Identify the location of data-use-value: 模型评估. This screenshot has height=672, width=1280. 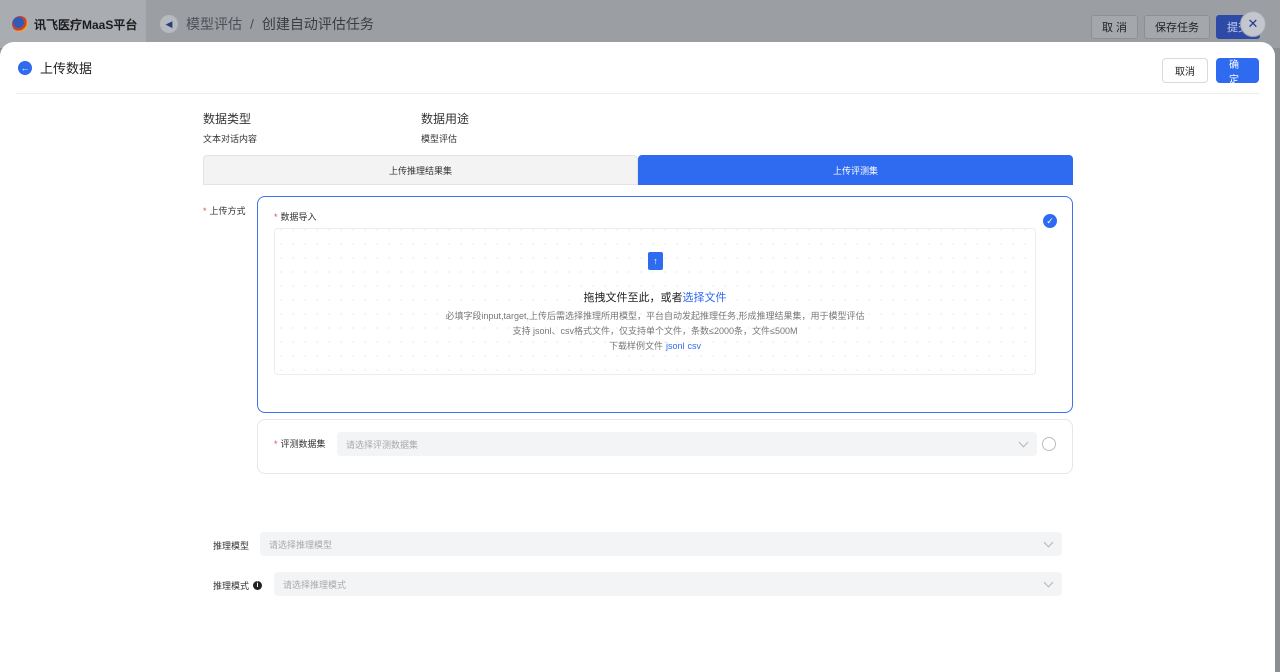
(439, 139).